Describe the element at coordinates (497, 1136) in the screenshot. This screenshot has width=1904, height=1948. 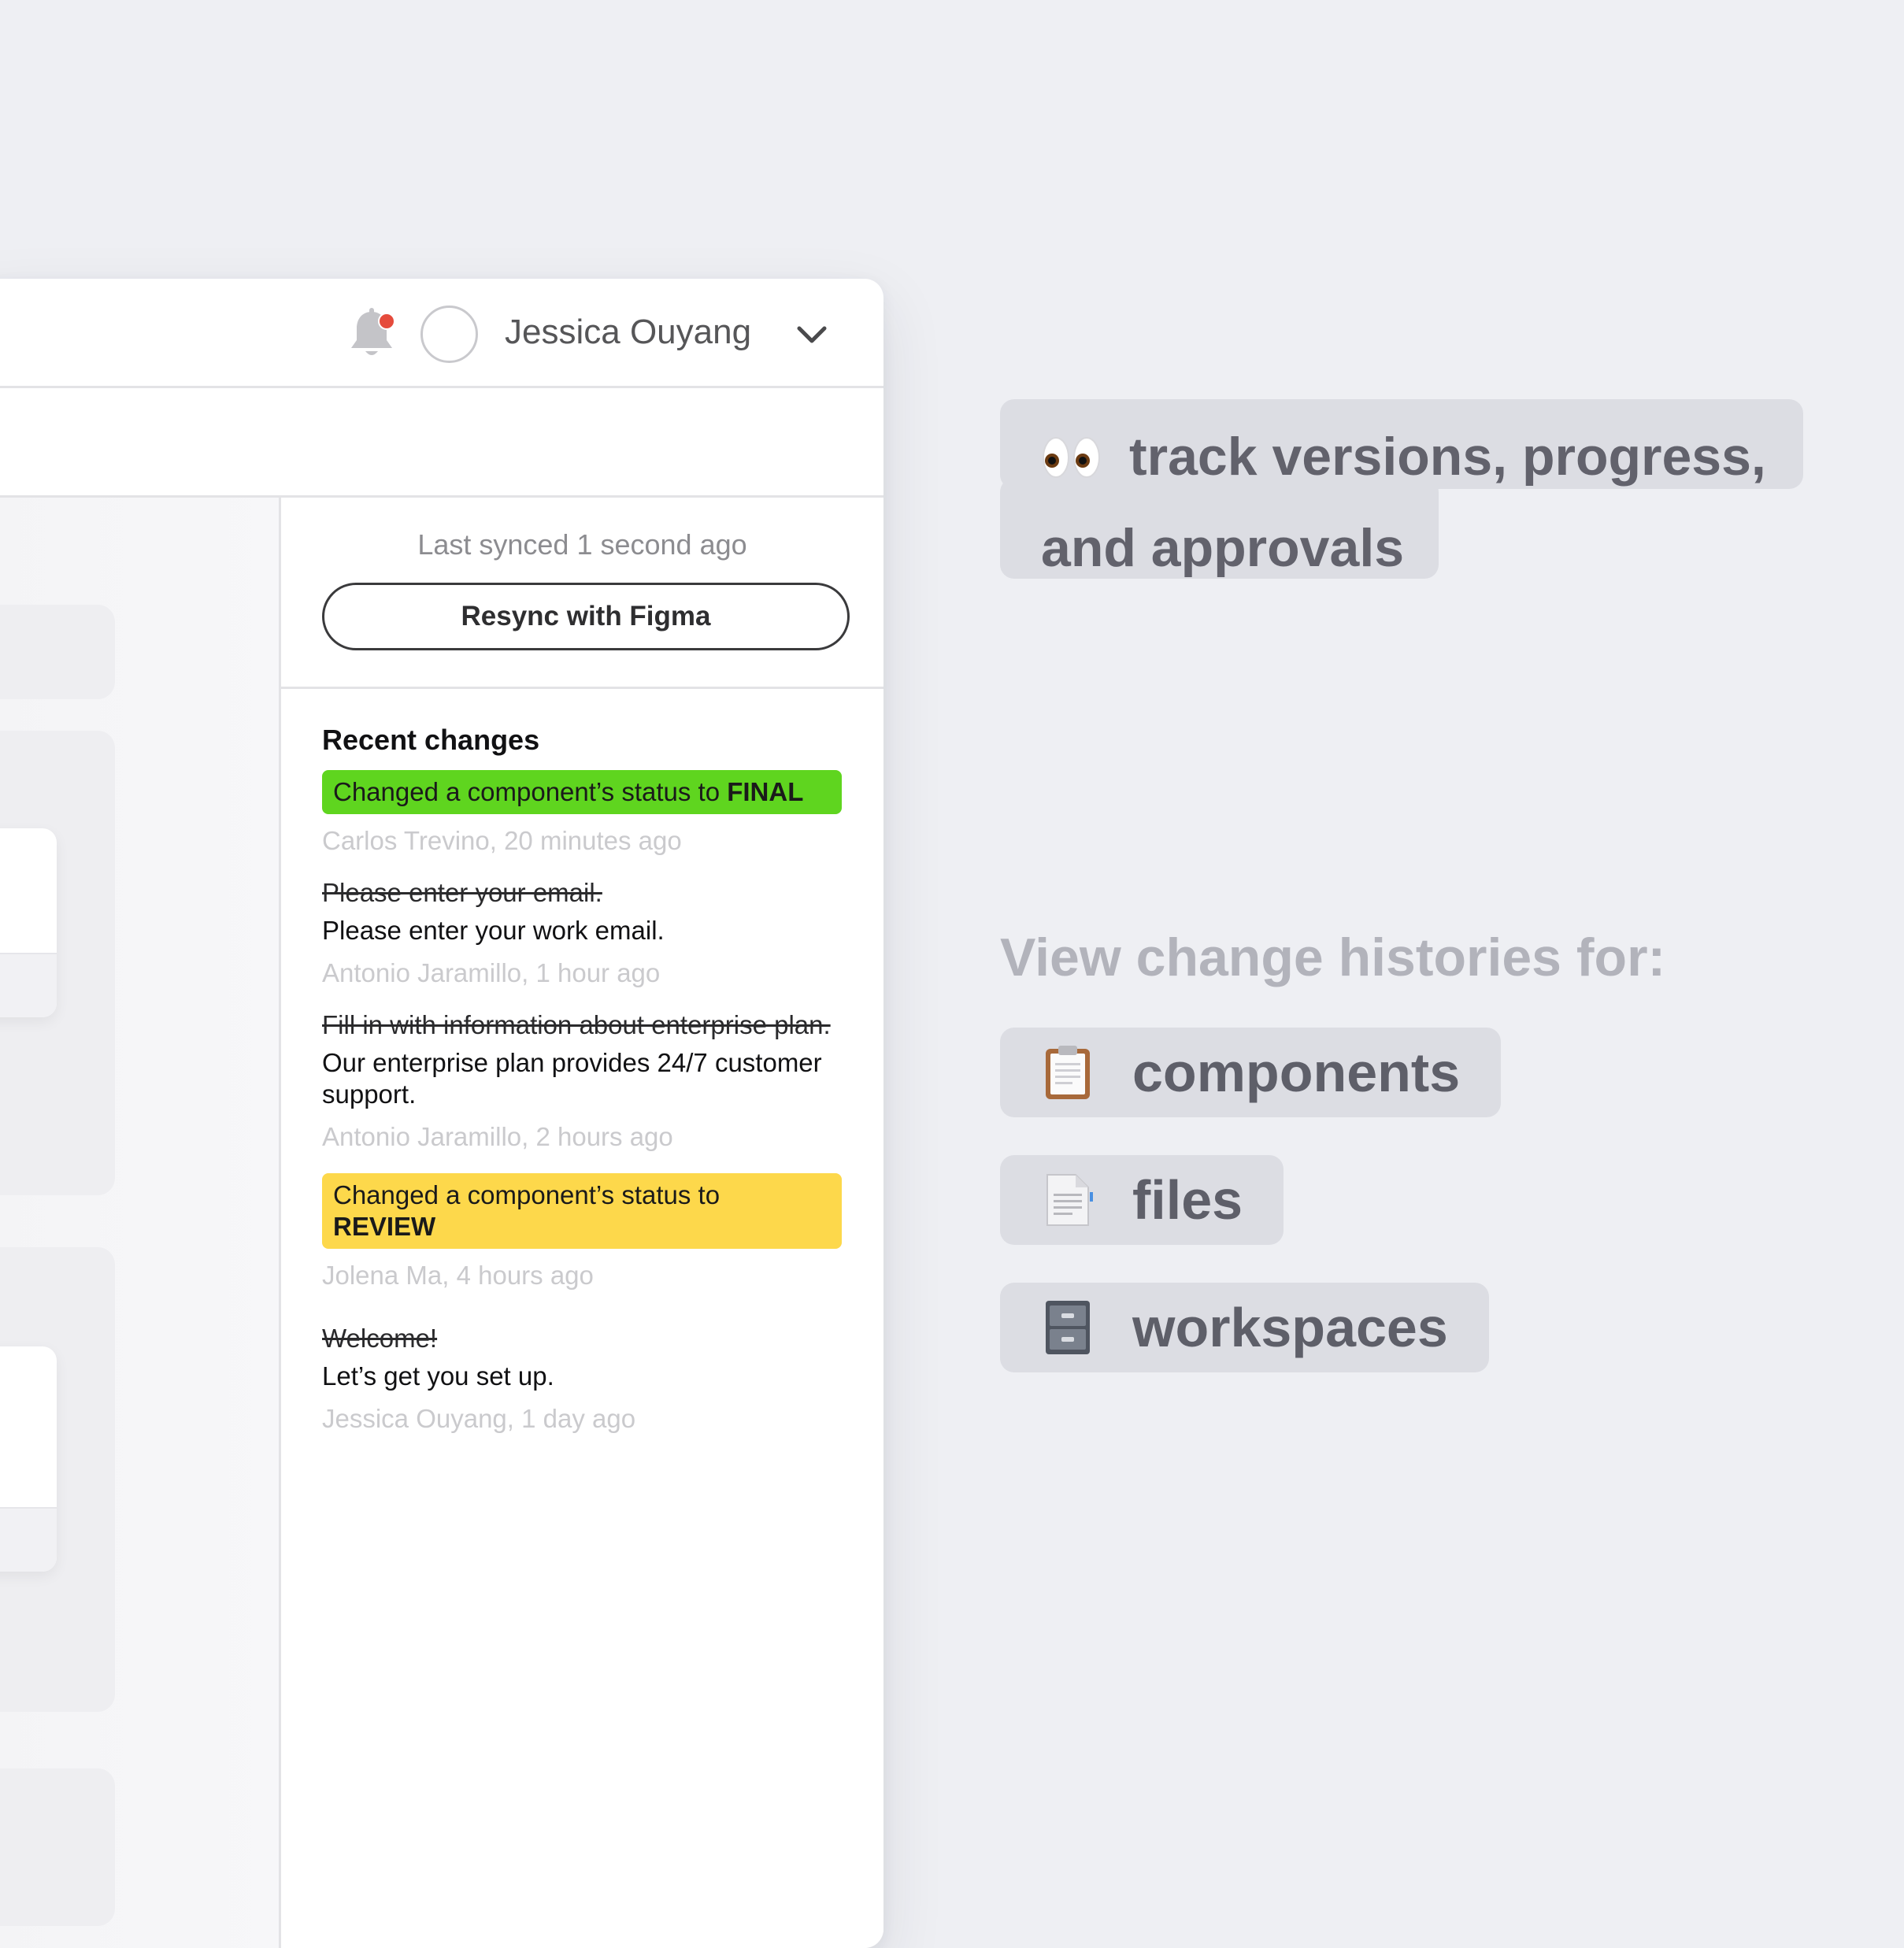
I see `change-meta: Antonio Jaramillo, 2 hours ago` at that location.